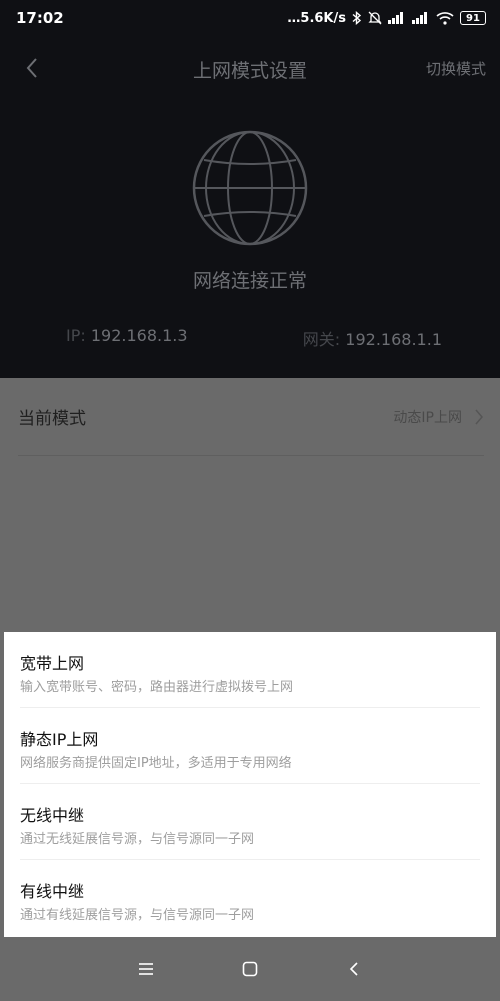 The width and height of the screenshot is (500, 1001). Describe the element at coordinates (40, 18) in the screenshot. I see `status-time: 17:02` at that location.